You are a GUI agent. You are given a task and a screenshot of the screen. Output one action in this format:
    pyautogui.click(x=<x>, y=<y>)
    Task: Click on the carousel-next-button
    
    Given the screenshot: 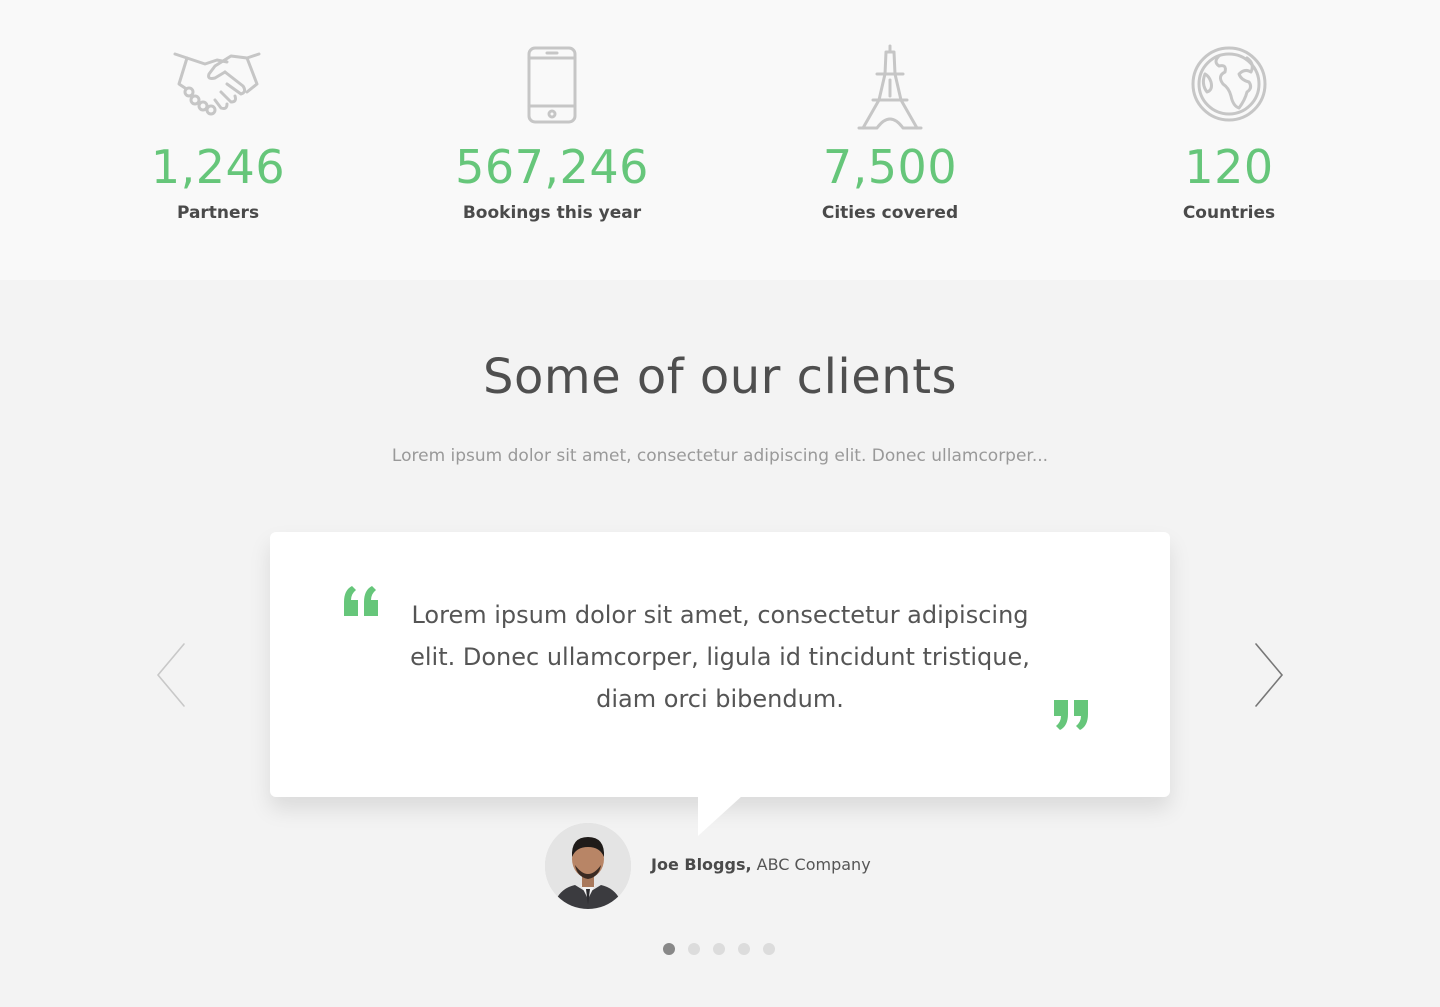 What is the action you would take?
    pyautogui.click(x=1268, y=677)
    